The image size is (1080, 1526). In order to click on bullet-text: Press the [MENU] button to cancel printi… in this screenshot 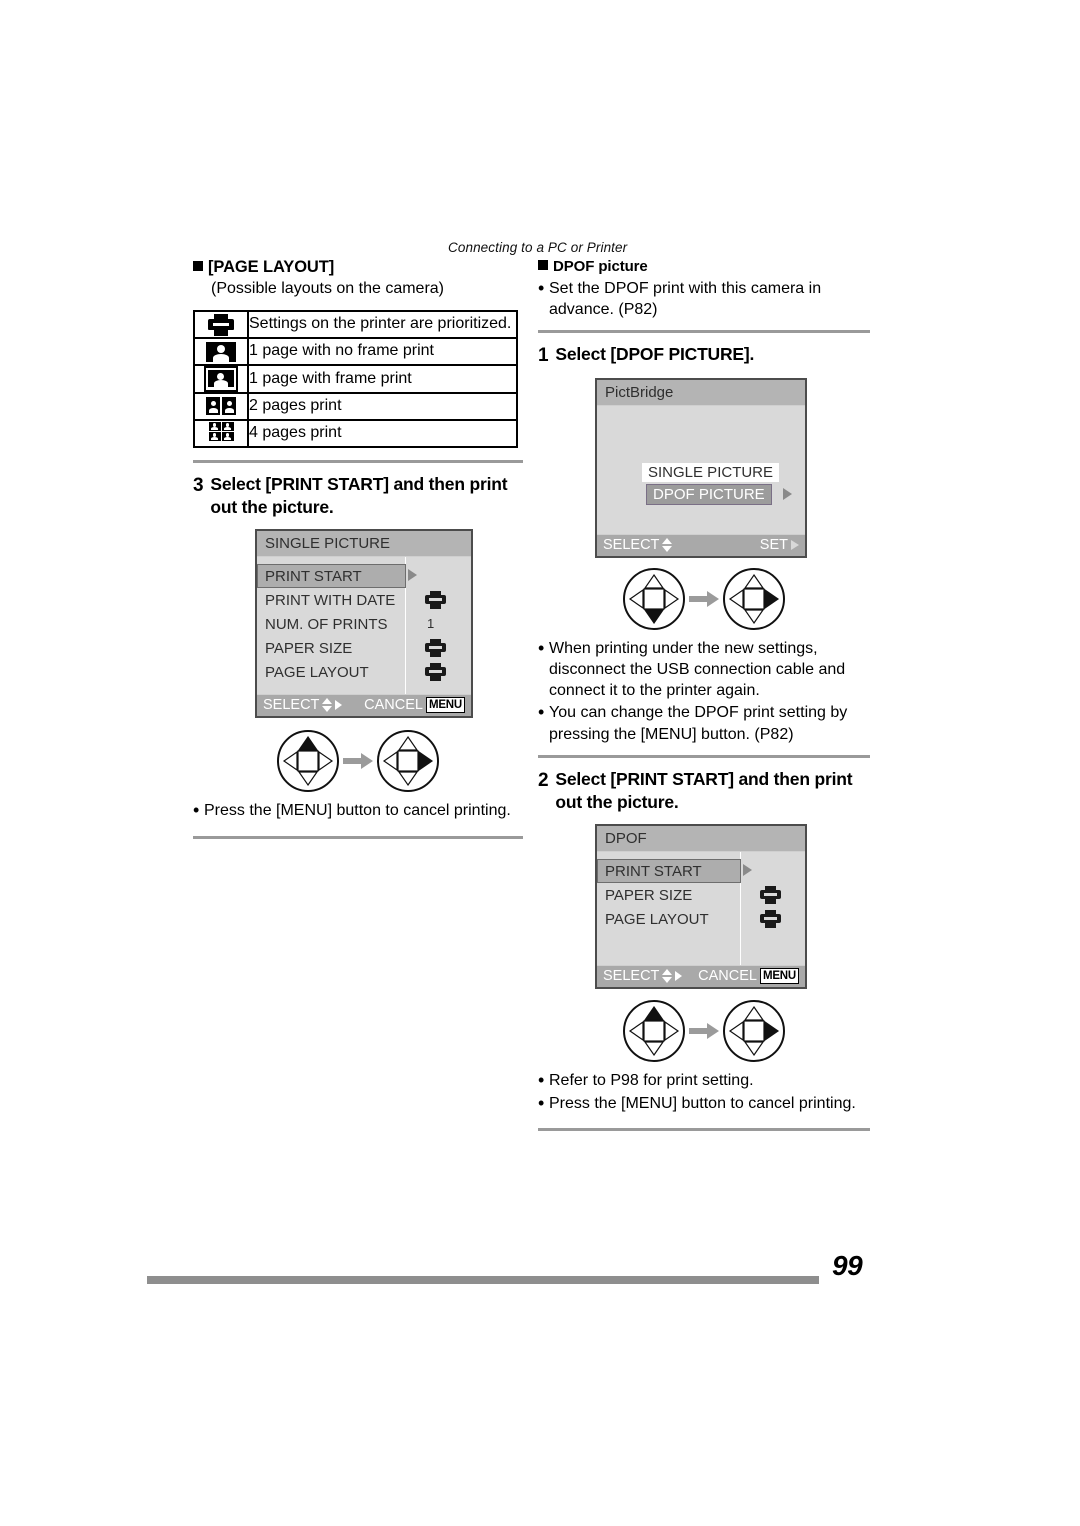, I will do `click(702, 1103)`.